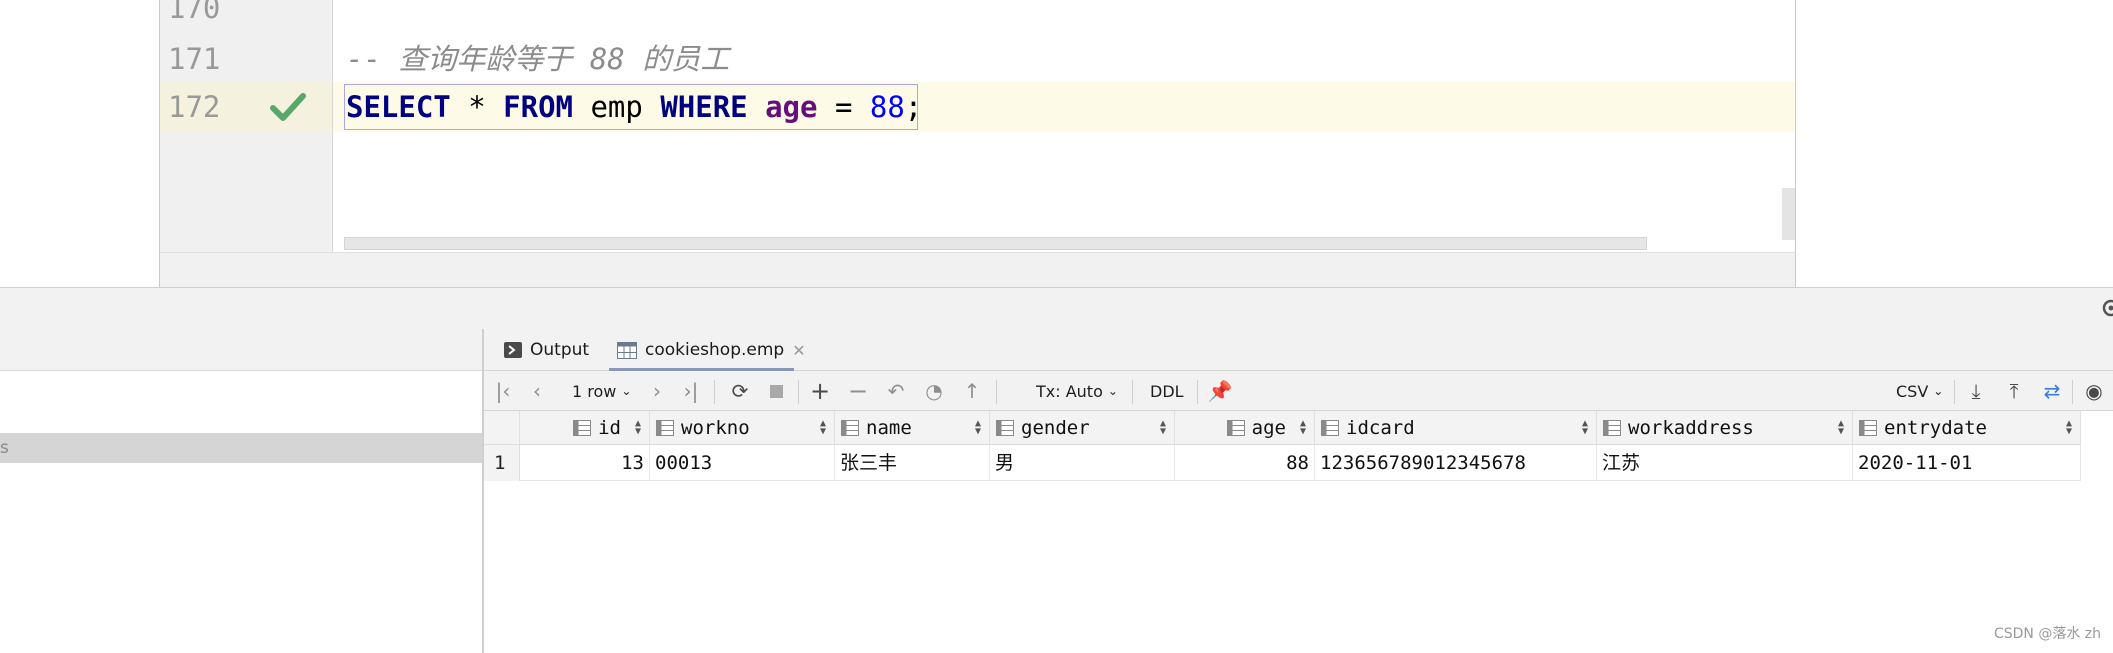 Image resolution: width=2113 pixels, height=653 pixels. Describe the element at coordinates (740, 391) in the screenshot. I see `refresh-icon: ⟳` at that location.